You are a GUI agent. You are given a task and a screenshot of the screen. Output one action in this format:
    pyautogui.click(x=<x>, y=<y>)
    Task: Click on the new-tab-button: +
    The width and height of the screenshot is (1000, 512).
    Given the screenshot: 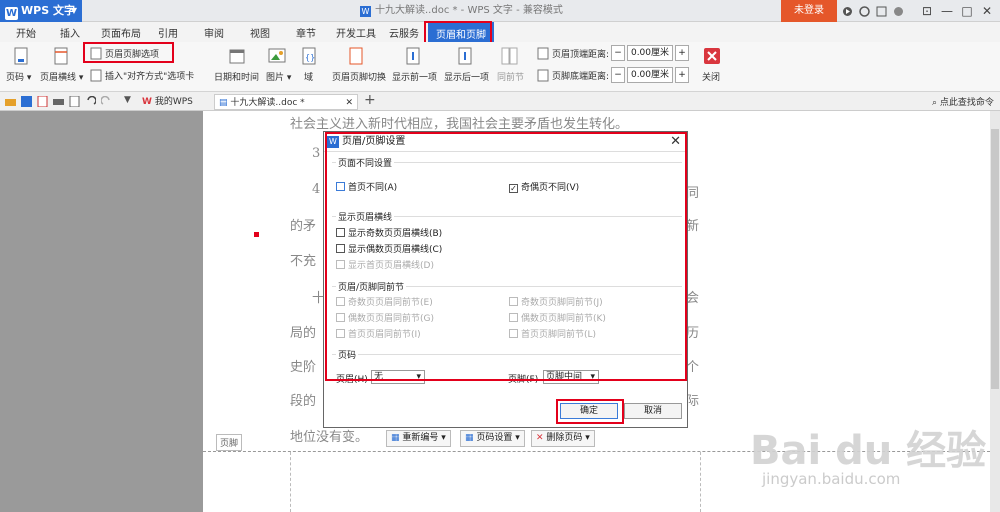 What is the action you would take?
    pyautogui.click(x=370, y=100)
    